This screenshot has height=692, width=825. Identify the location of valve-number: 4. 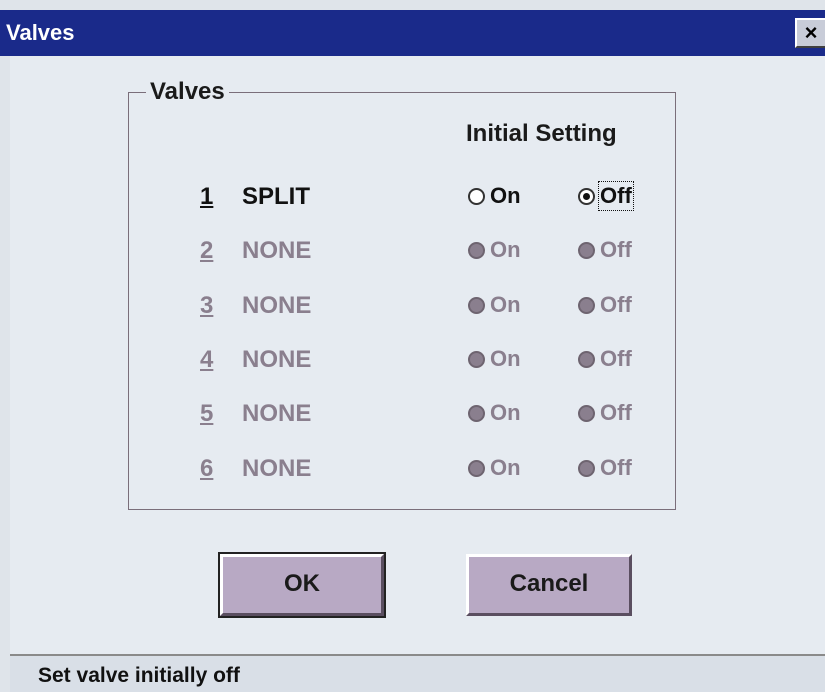
(207, 359).